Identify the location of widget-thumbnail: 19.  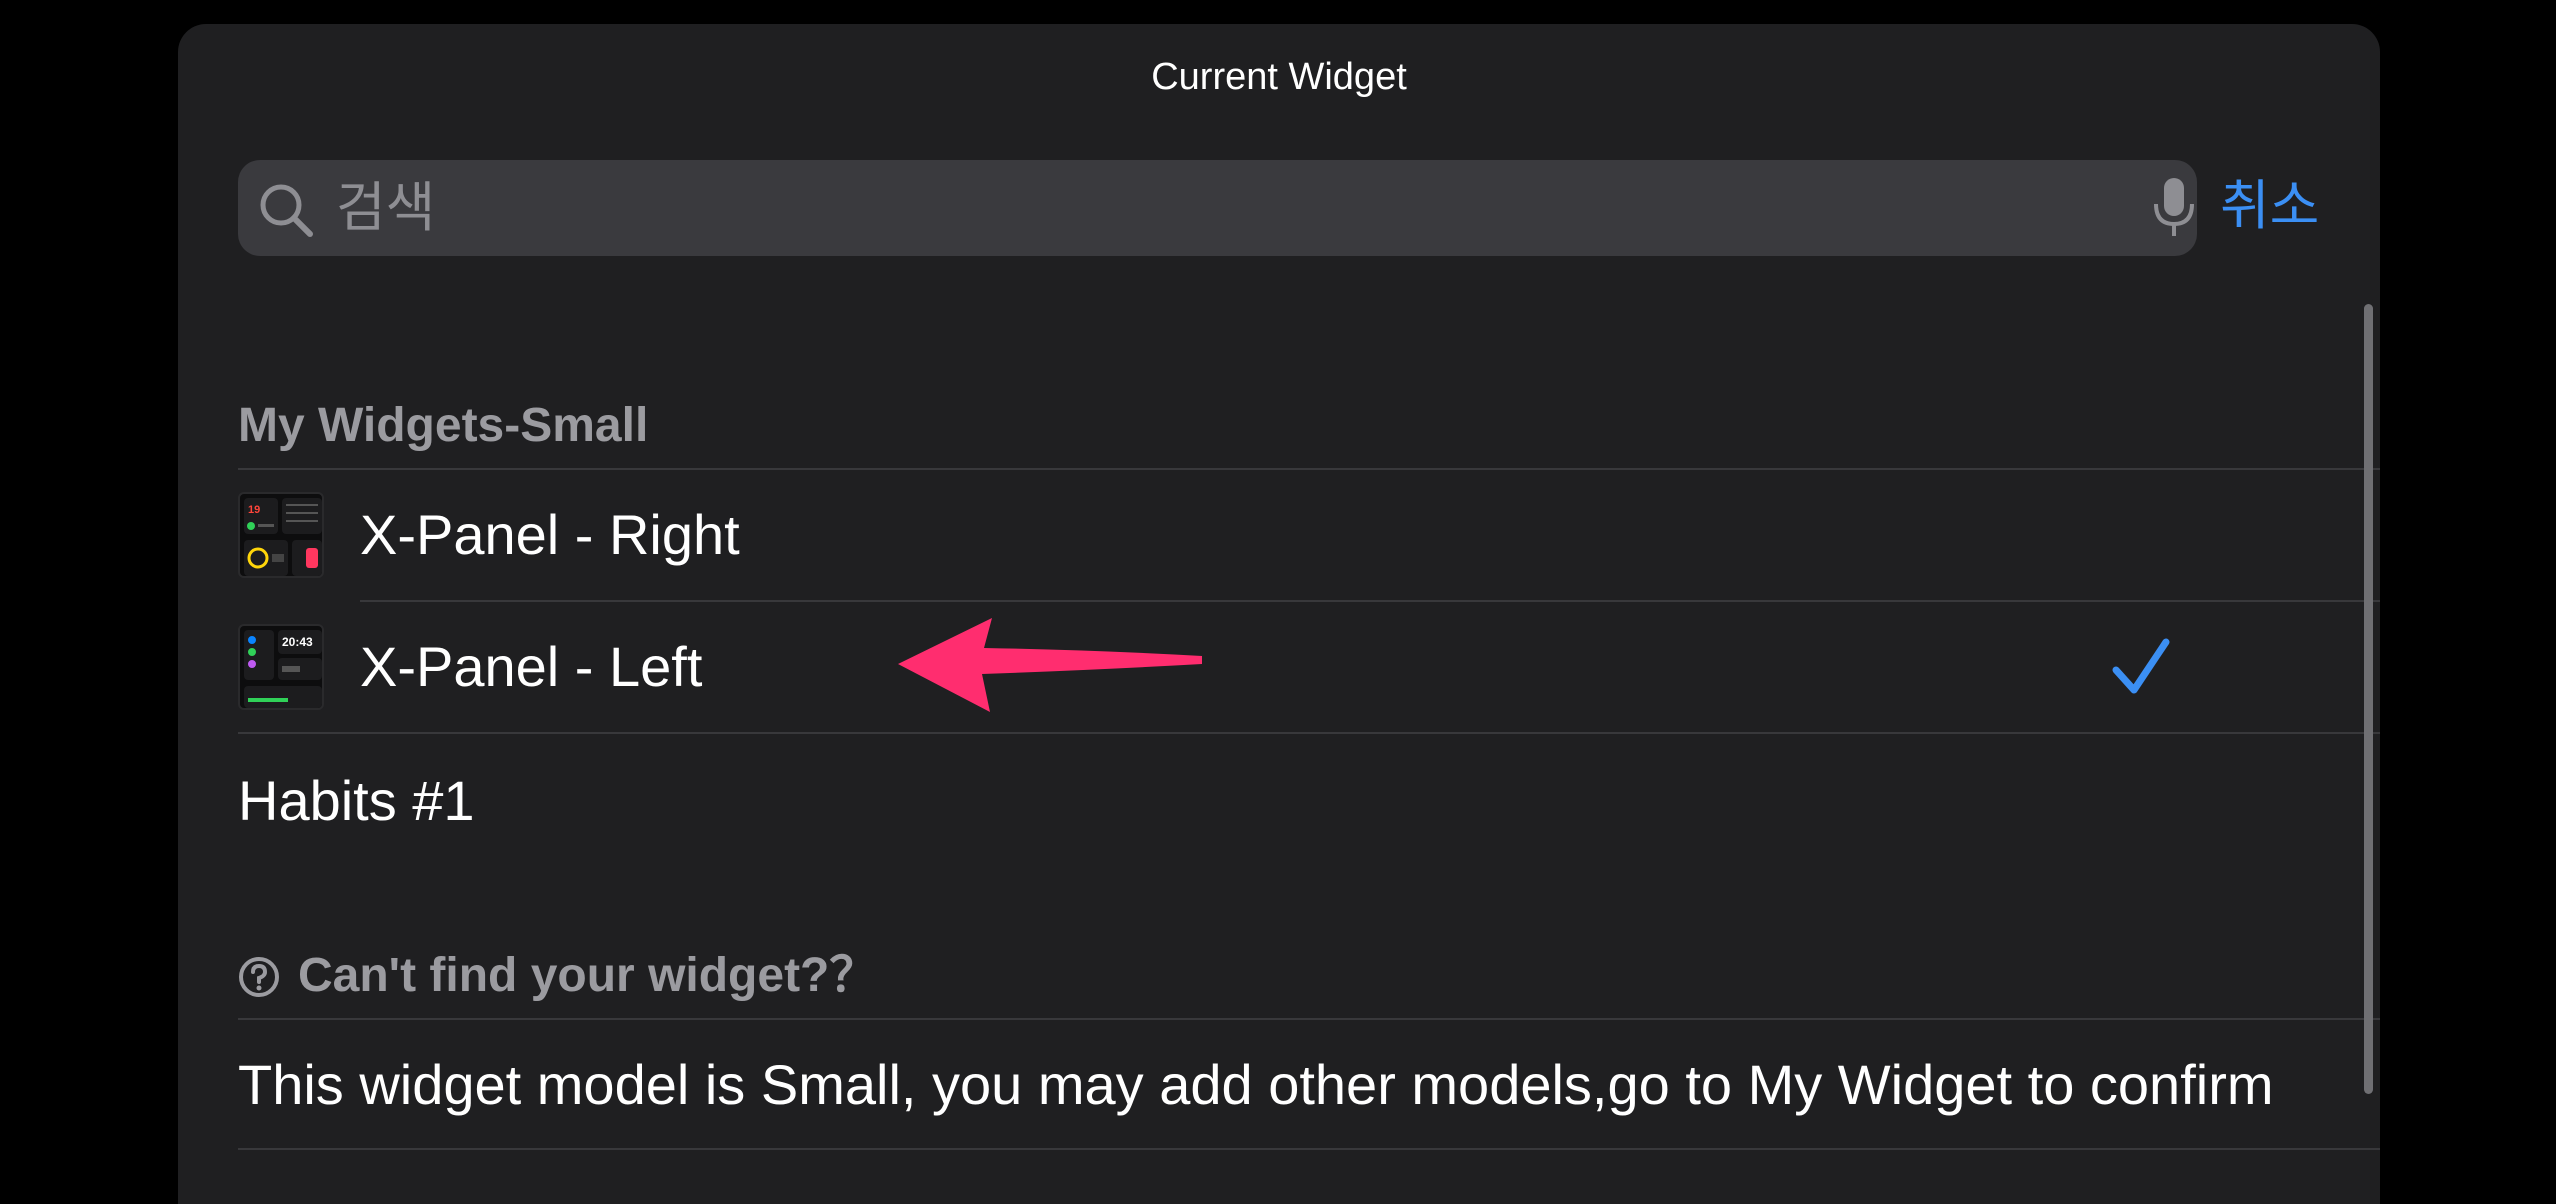
(281, 535).